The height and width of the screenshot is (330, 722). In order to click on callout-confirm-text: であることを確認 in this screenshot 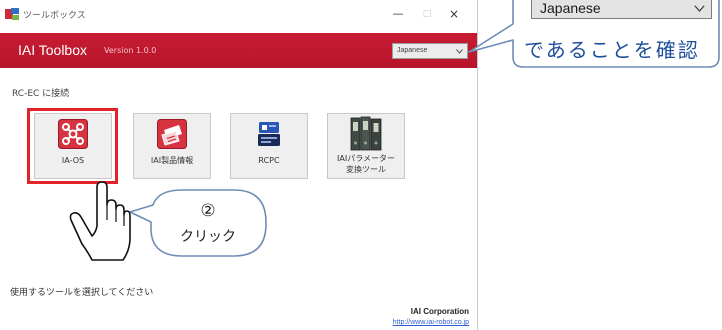, I will do `click(612, 50)`.